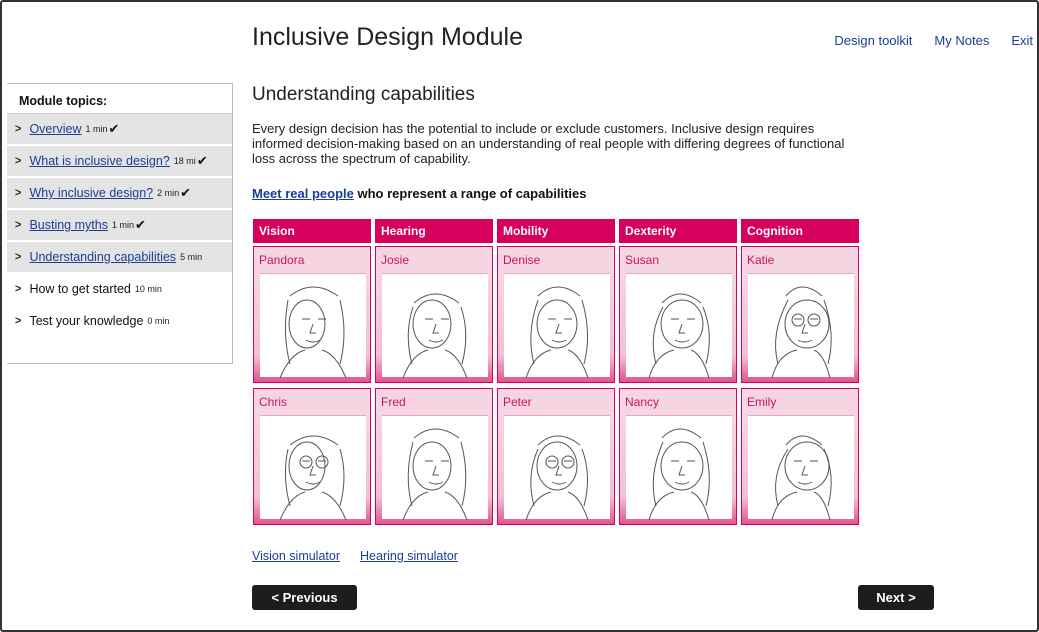 Image resolution: width=1039 pixels, height=632 pixels. I want to click on previous-button: < Previous, so click(304, 597).